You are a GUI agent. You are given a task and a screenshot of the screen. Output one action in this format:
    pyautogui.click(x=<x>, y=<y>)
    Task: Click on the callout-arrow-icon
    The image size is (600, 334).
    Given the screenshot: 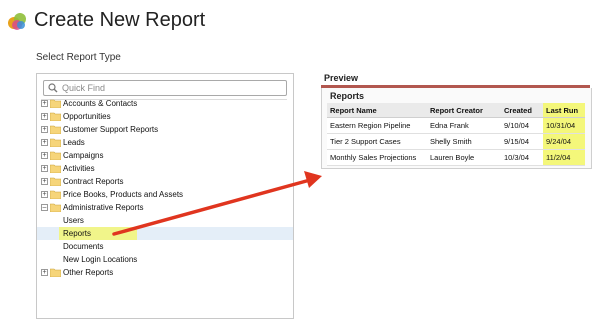 What is the action you would take?
    pyautogui.click(x=217, y=203)
    